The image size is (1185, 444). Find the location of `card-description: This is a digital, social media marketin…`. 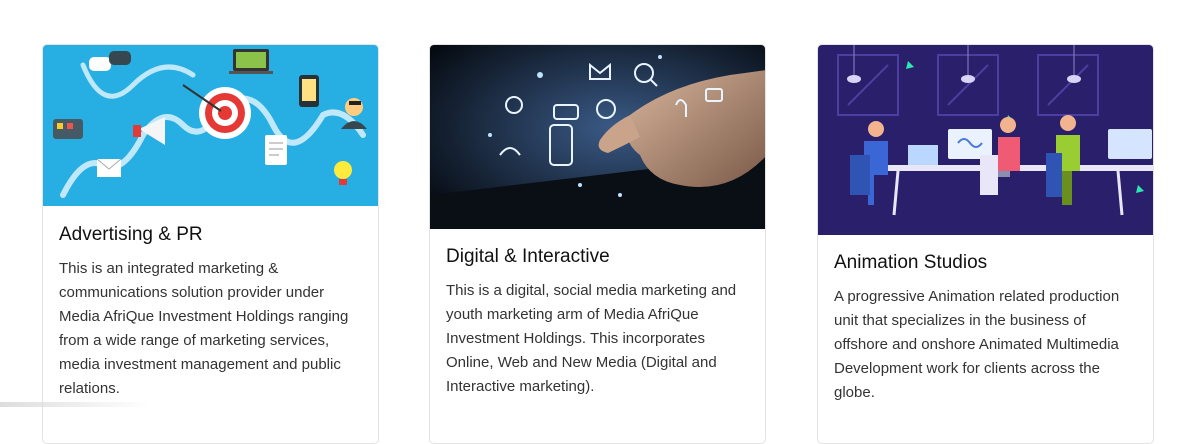

card-description: This is a digital, social media marketin… is located at coordinates (591, 338).